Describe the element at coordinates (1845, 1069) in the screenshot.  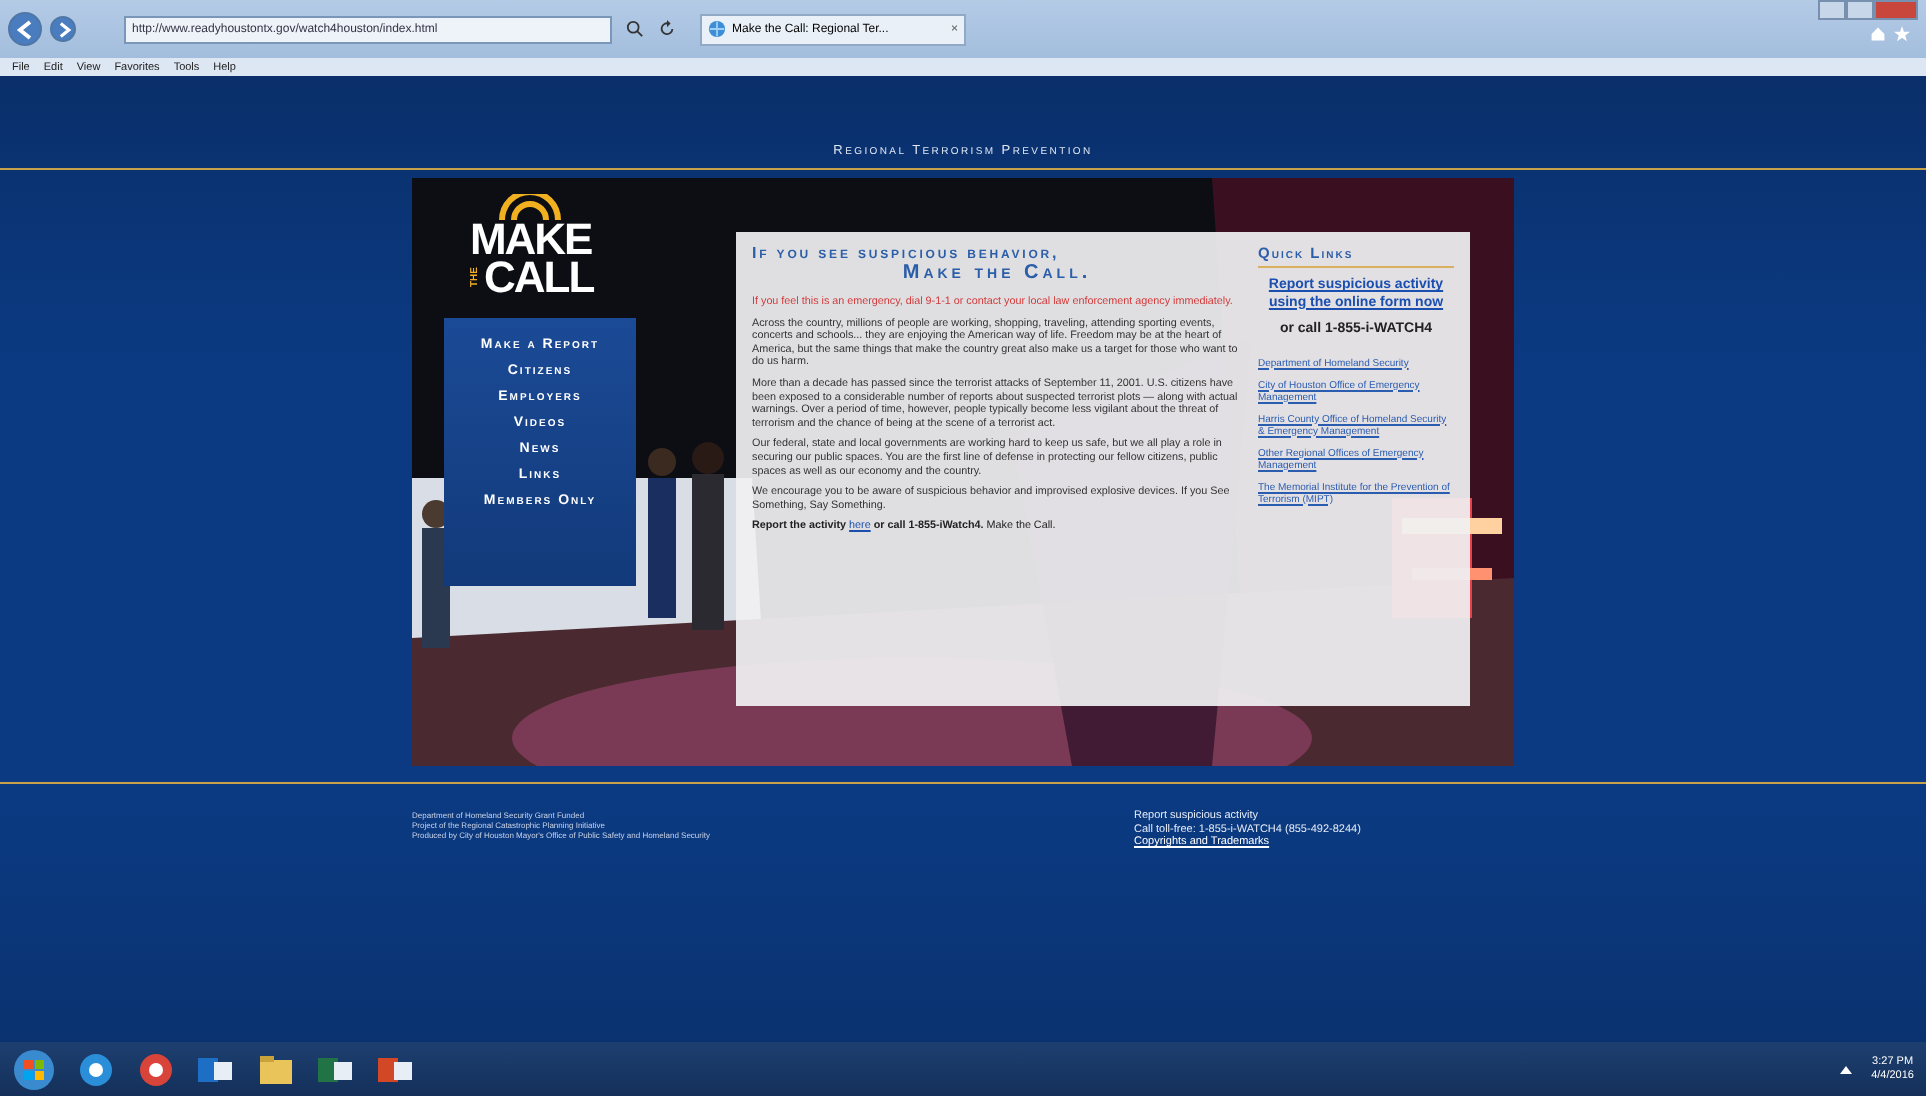
I see `tray-arrow-icon` at that location.